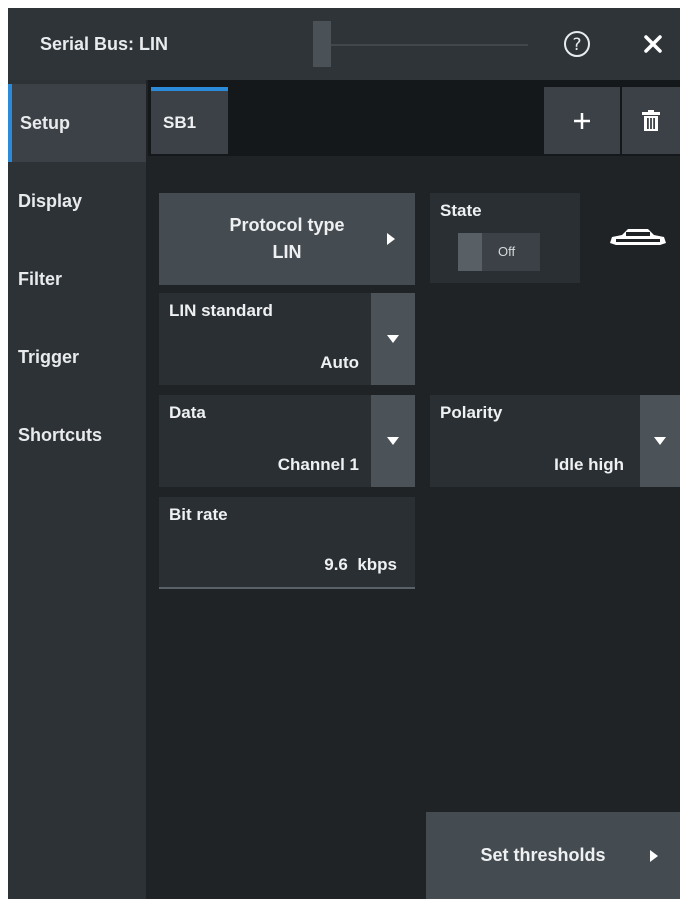 The width and height of the screenshot is (688, 907). Describe the element at coordinates (287, 339) in the screenshot. I see `lin-standard-field: LIN standard Auto` at that location.